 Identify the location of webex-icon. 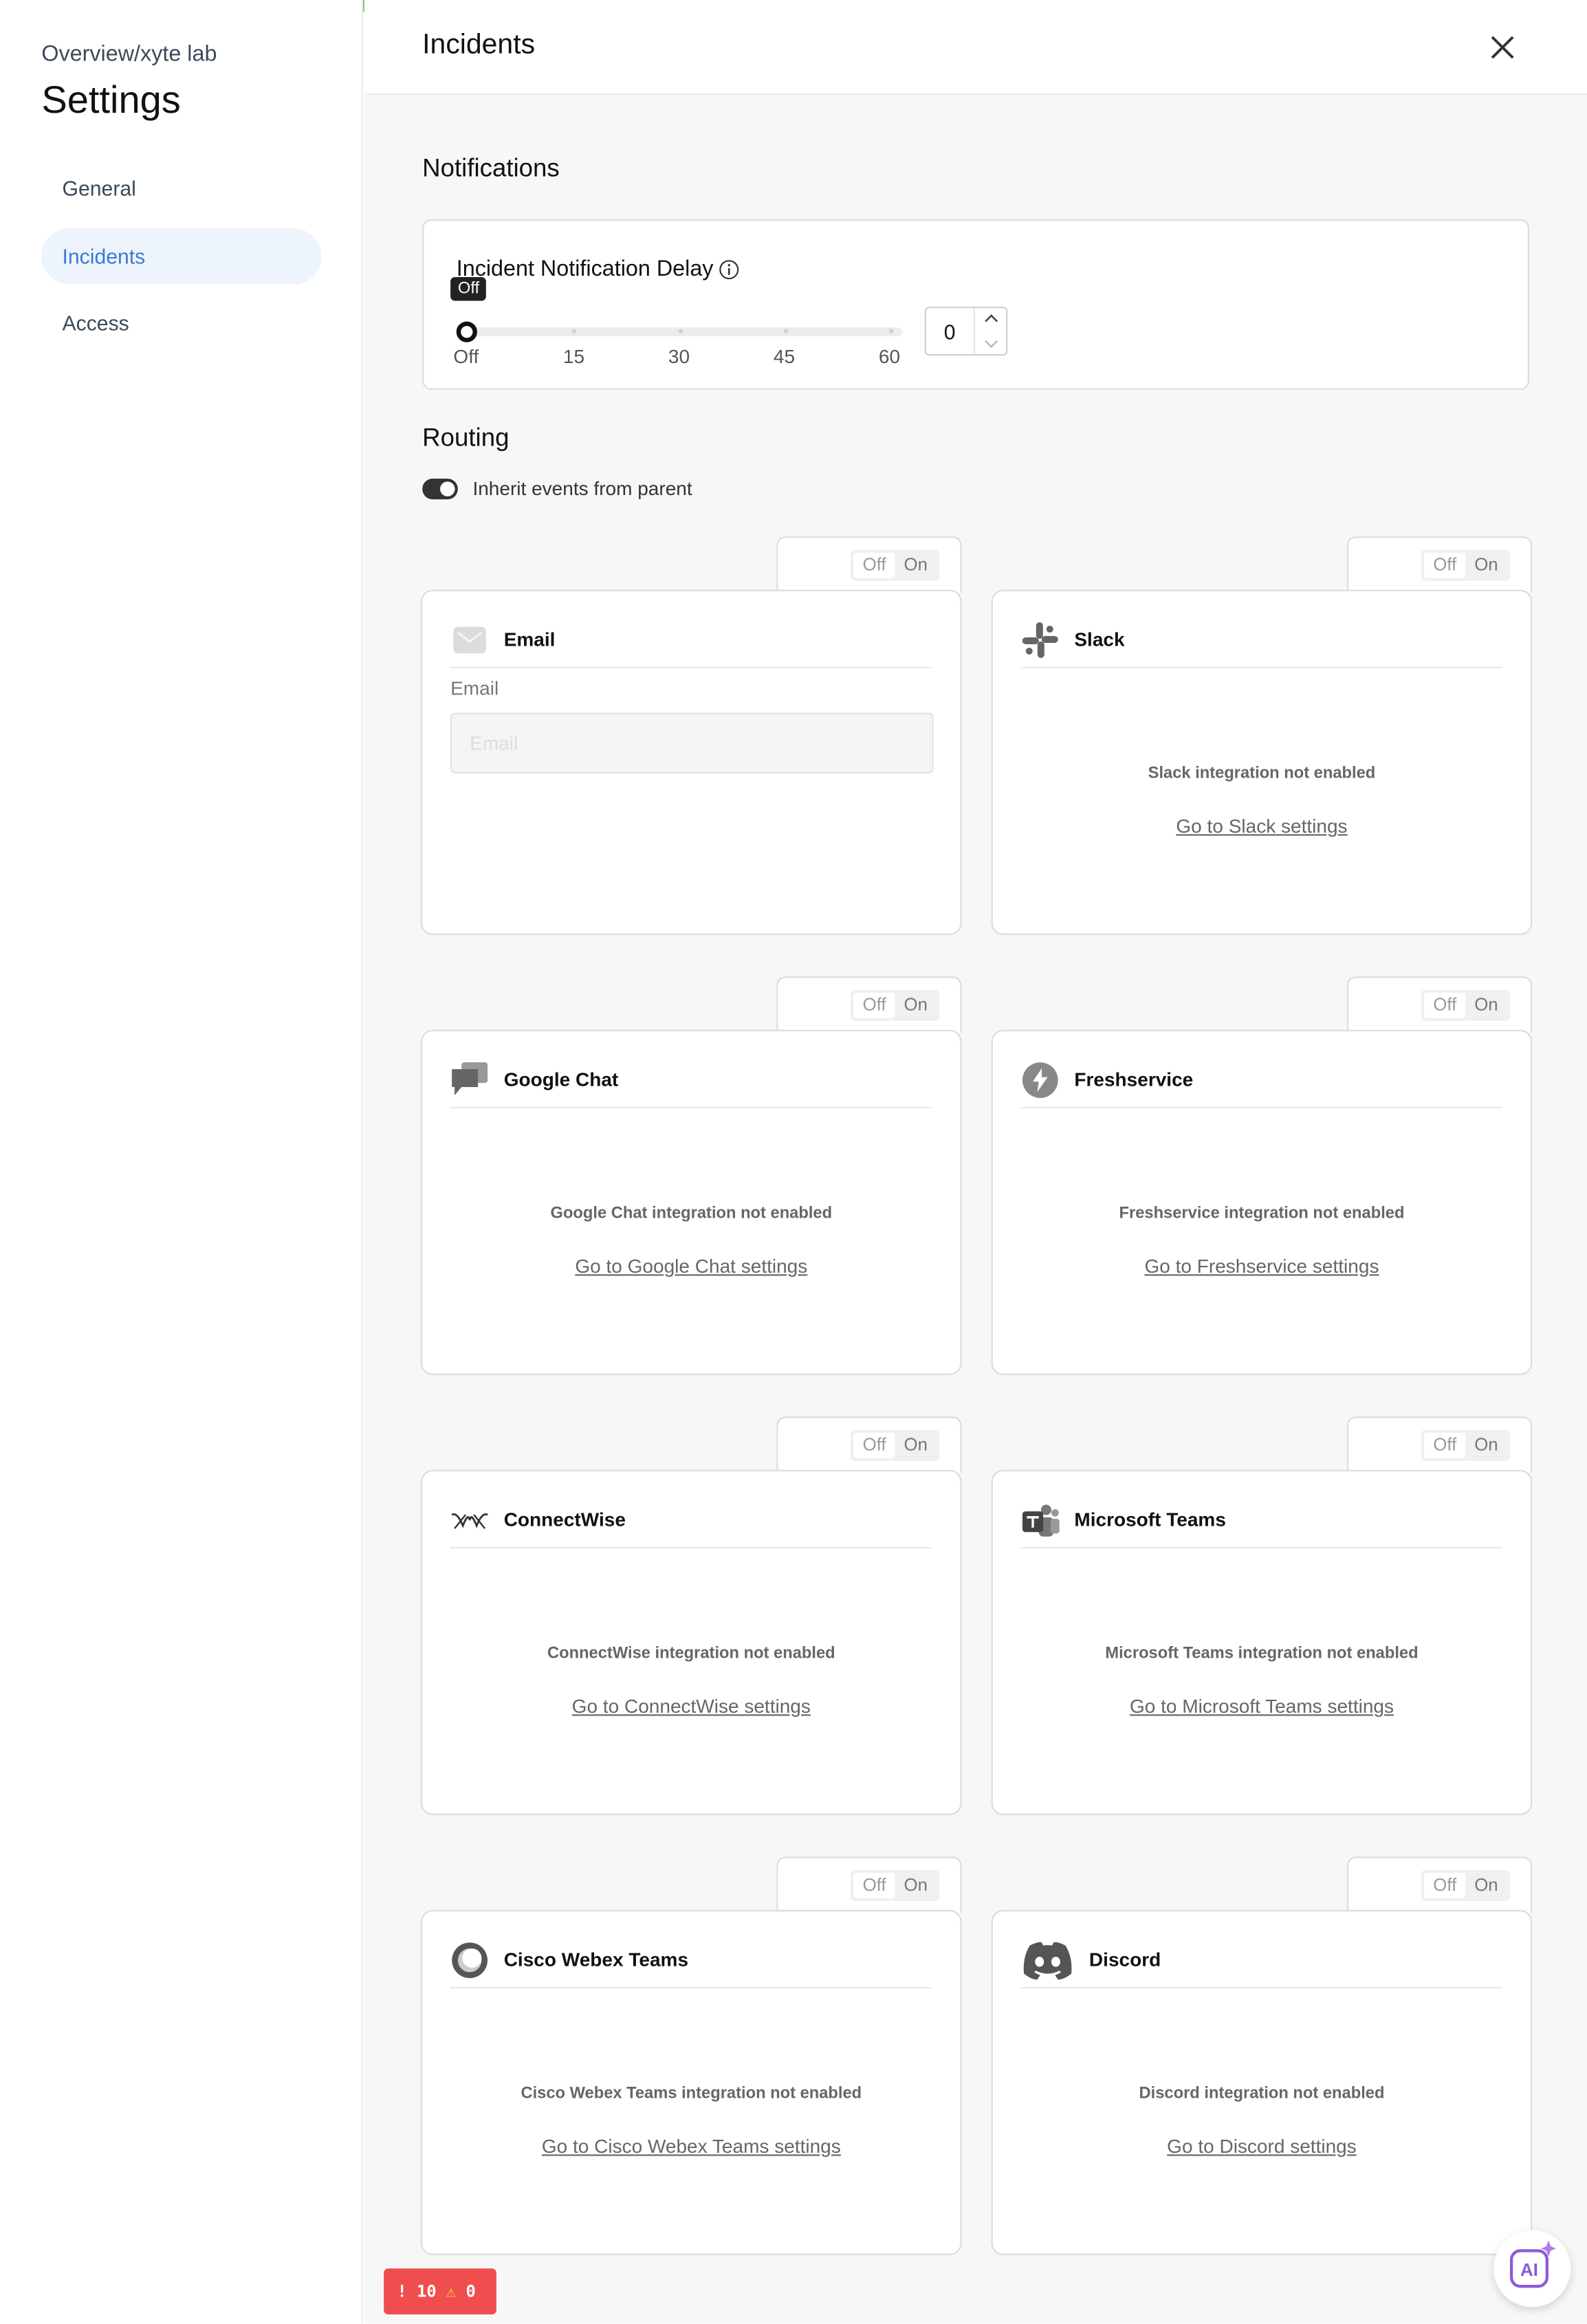
(469, 1959).